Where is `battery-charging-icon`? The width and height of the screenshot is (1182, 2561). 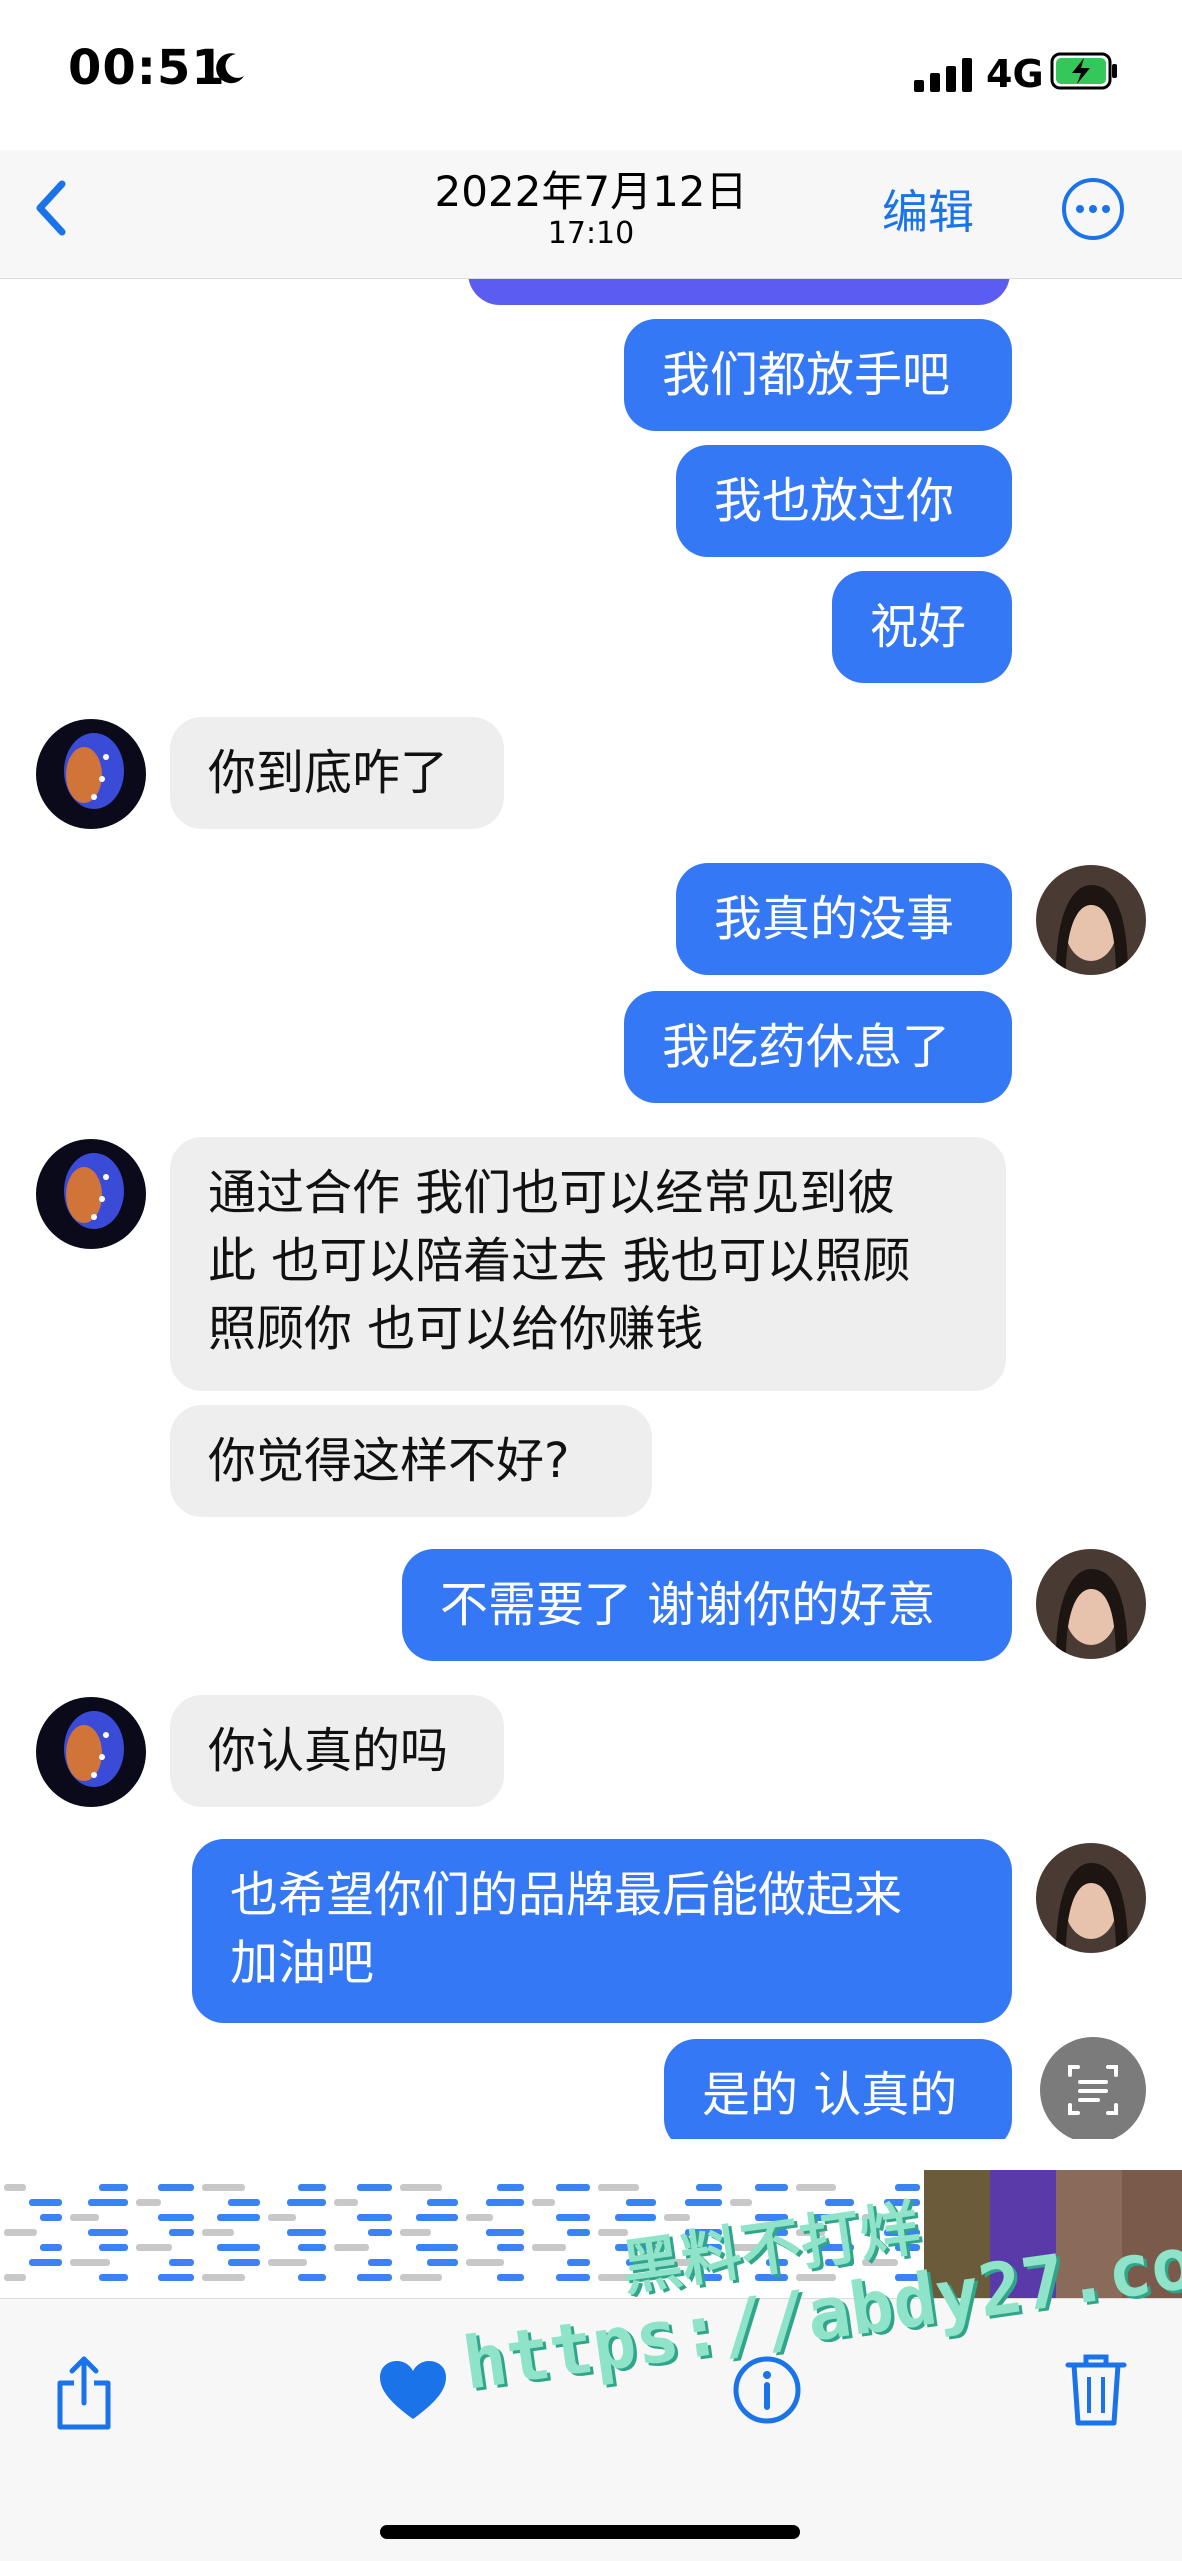 battery-charging-icon is located at coordinates (1083, 71).